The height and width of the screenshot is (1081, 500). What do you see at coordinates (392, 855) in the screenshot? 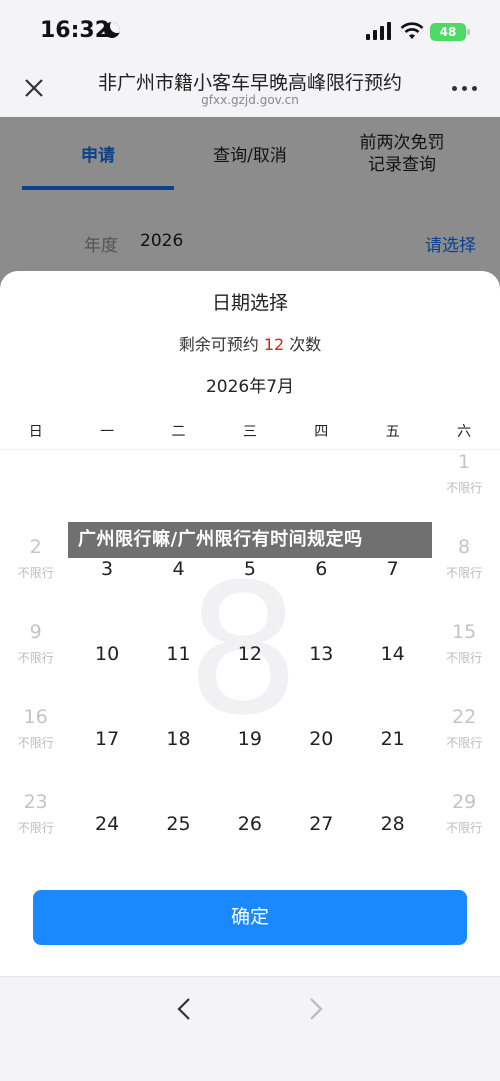
I see `calendar-day: 28` at bounding box center [392, 855].